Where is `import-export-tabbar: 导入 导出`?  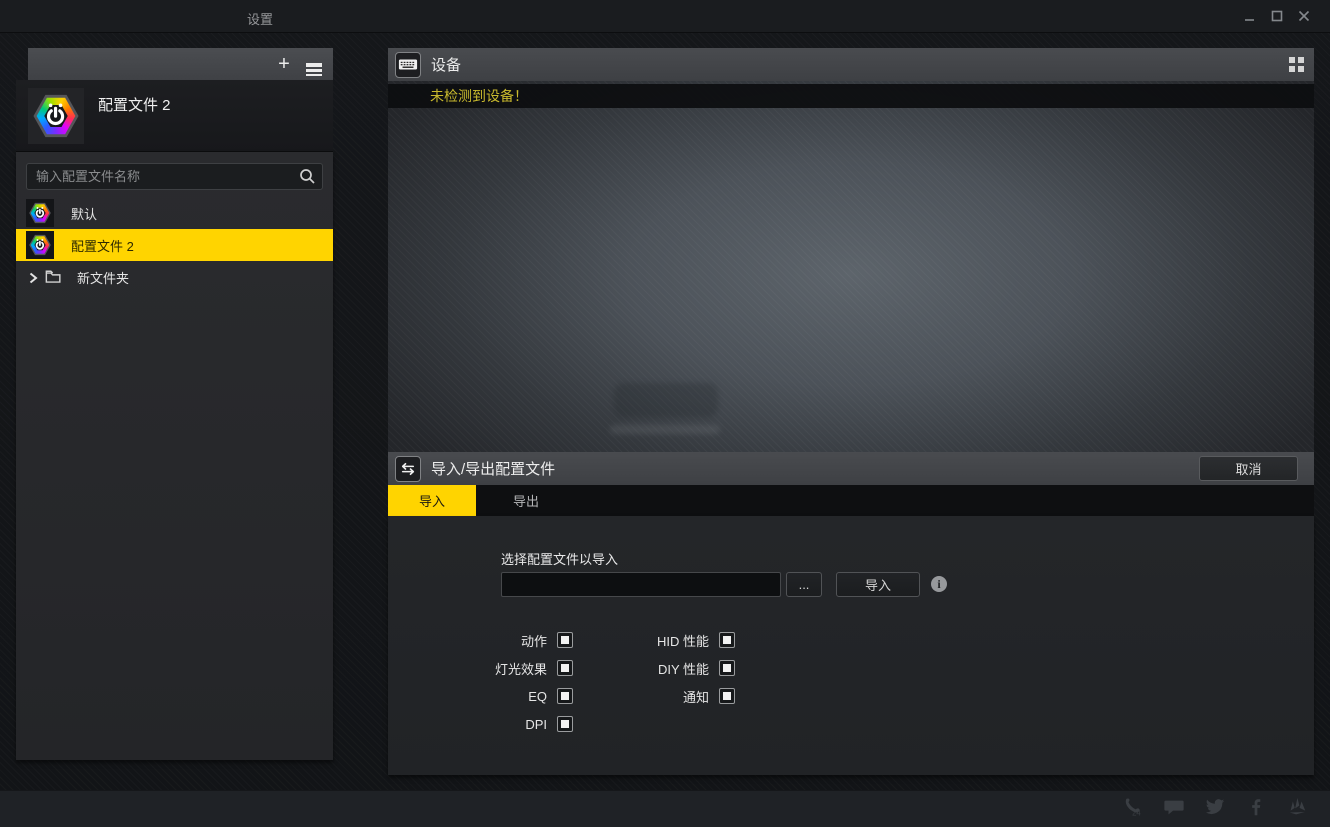 import-export-tabbar: 导入 导出 is located at coordinates (851, 500).